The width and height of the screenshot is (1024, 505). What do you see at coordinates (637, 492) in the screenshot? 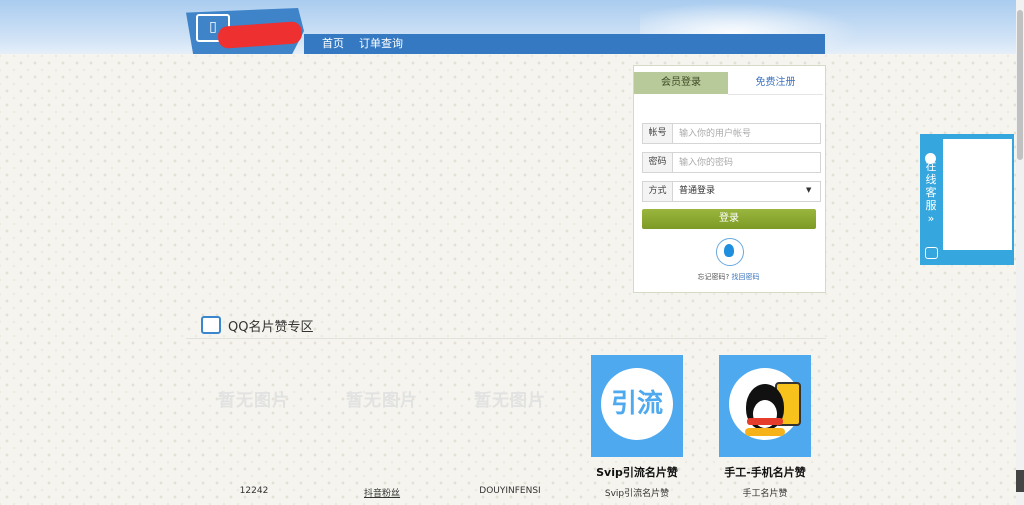
I see `product-caption: Svip引流名片赞` at bounding box center [637, 492].